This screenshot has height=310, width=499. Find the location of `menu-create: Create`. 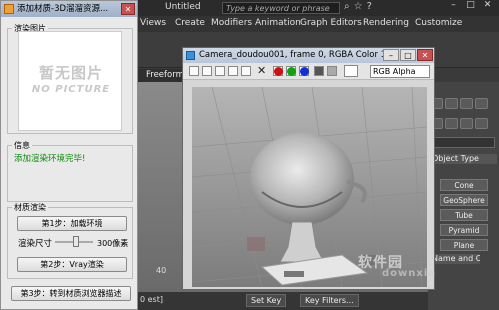

menu-create: Create is located at coordinates (190, 23).